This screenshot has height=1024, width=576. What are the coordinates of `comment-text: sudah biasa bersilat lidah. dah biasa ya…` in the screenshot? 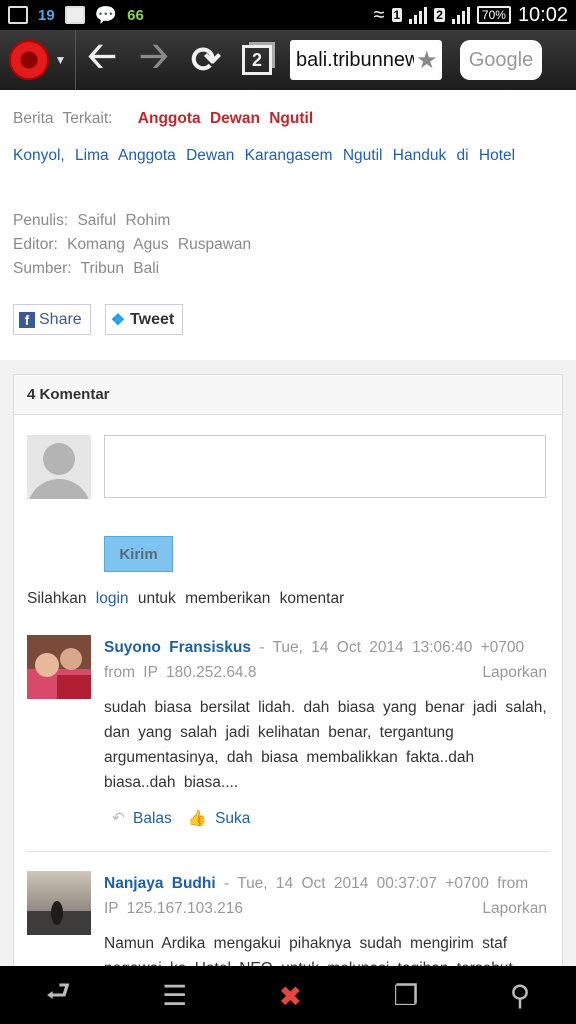 It's located at (325, 745).